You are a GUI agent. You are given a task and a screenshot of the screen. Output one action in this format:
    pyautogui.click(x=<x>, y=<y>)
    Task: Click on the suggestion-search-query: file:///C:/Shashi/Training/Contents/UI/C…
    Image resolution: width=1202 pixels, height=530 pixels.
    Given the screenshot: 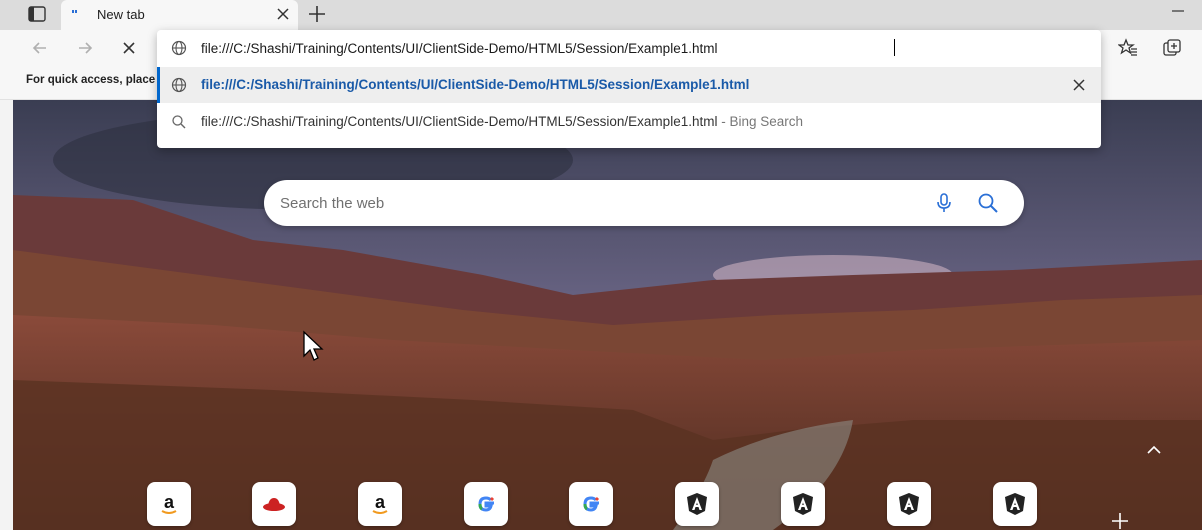 What is the action you would take?
    pyautogui.click(x=459, y=121)
    